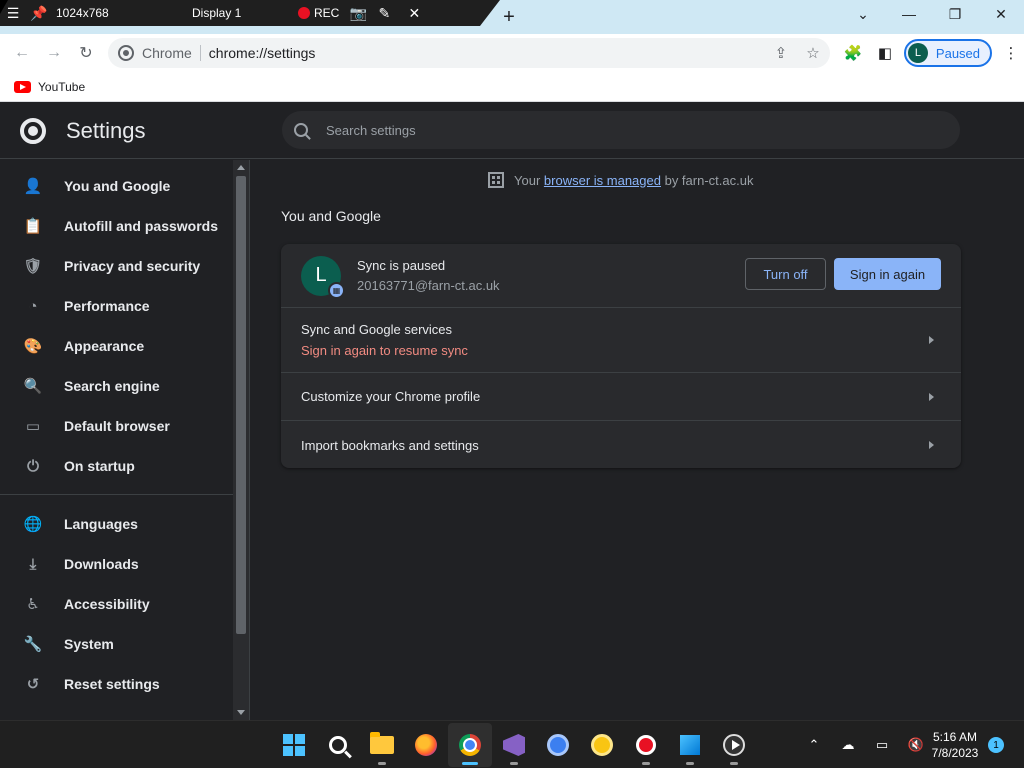 The width and height of the screenshot is (1024, 768). What do you see at coordinates (1001, 14) in the screenshot?
I see `close-window-button: ✕` at bounding box center [1001, 14].